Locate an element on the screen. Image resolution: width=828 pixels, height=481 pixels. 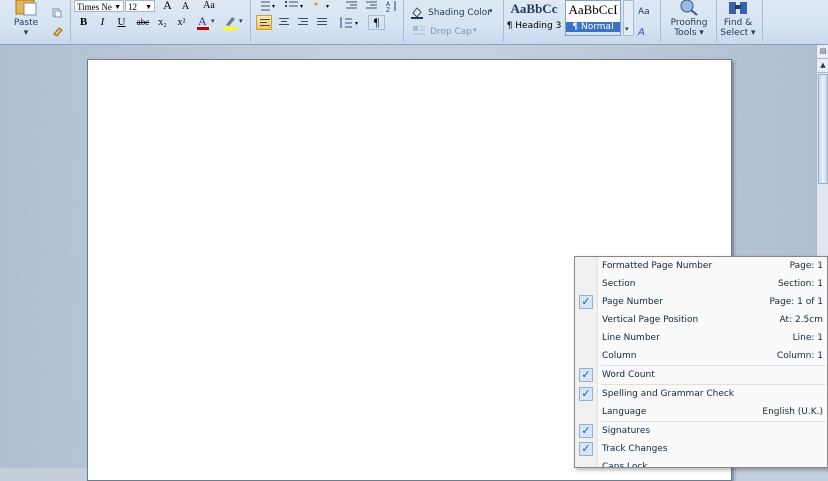
ruler-toggle-icon: ▤ is located at coordinates (822, 52).